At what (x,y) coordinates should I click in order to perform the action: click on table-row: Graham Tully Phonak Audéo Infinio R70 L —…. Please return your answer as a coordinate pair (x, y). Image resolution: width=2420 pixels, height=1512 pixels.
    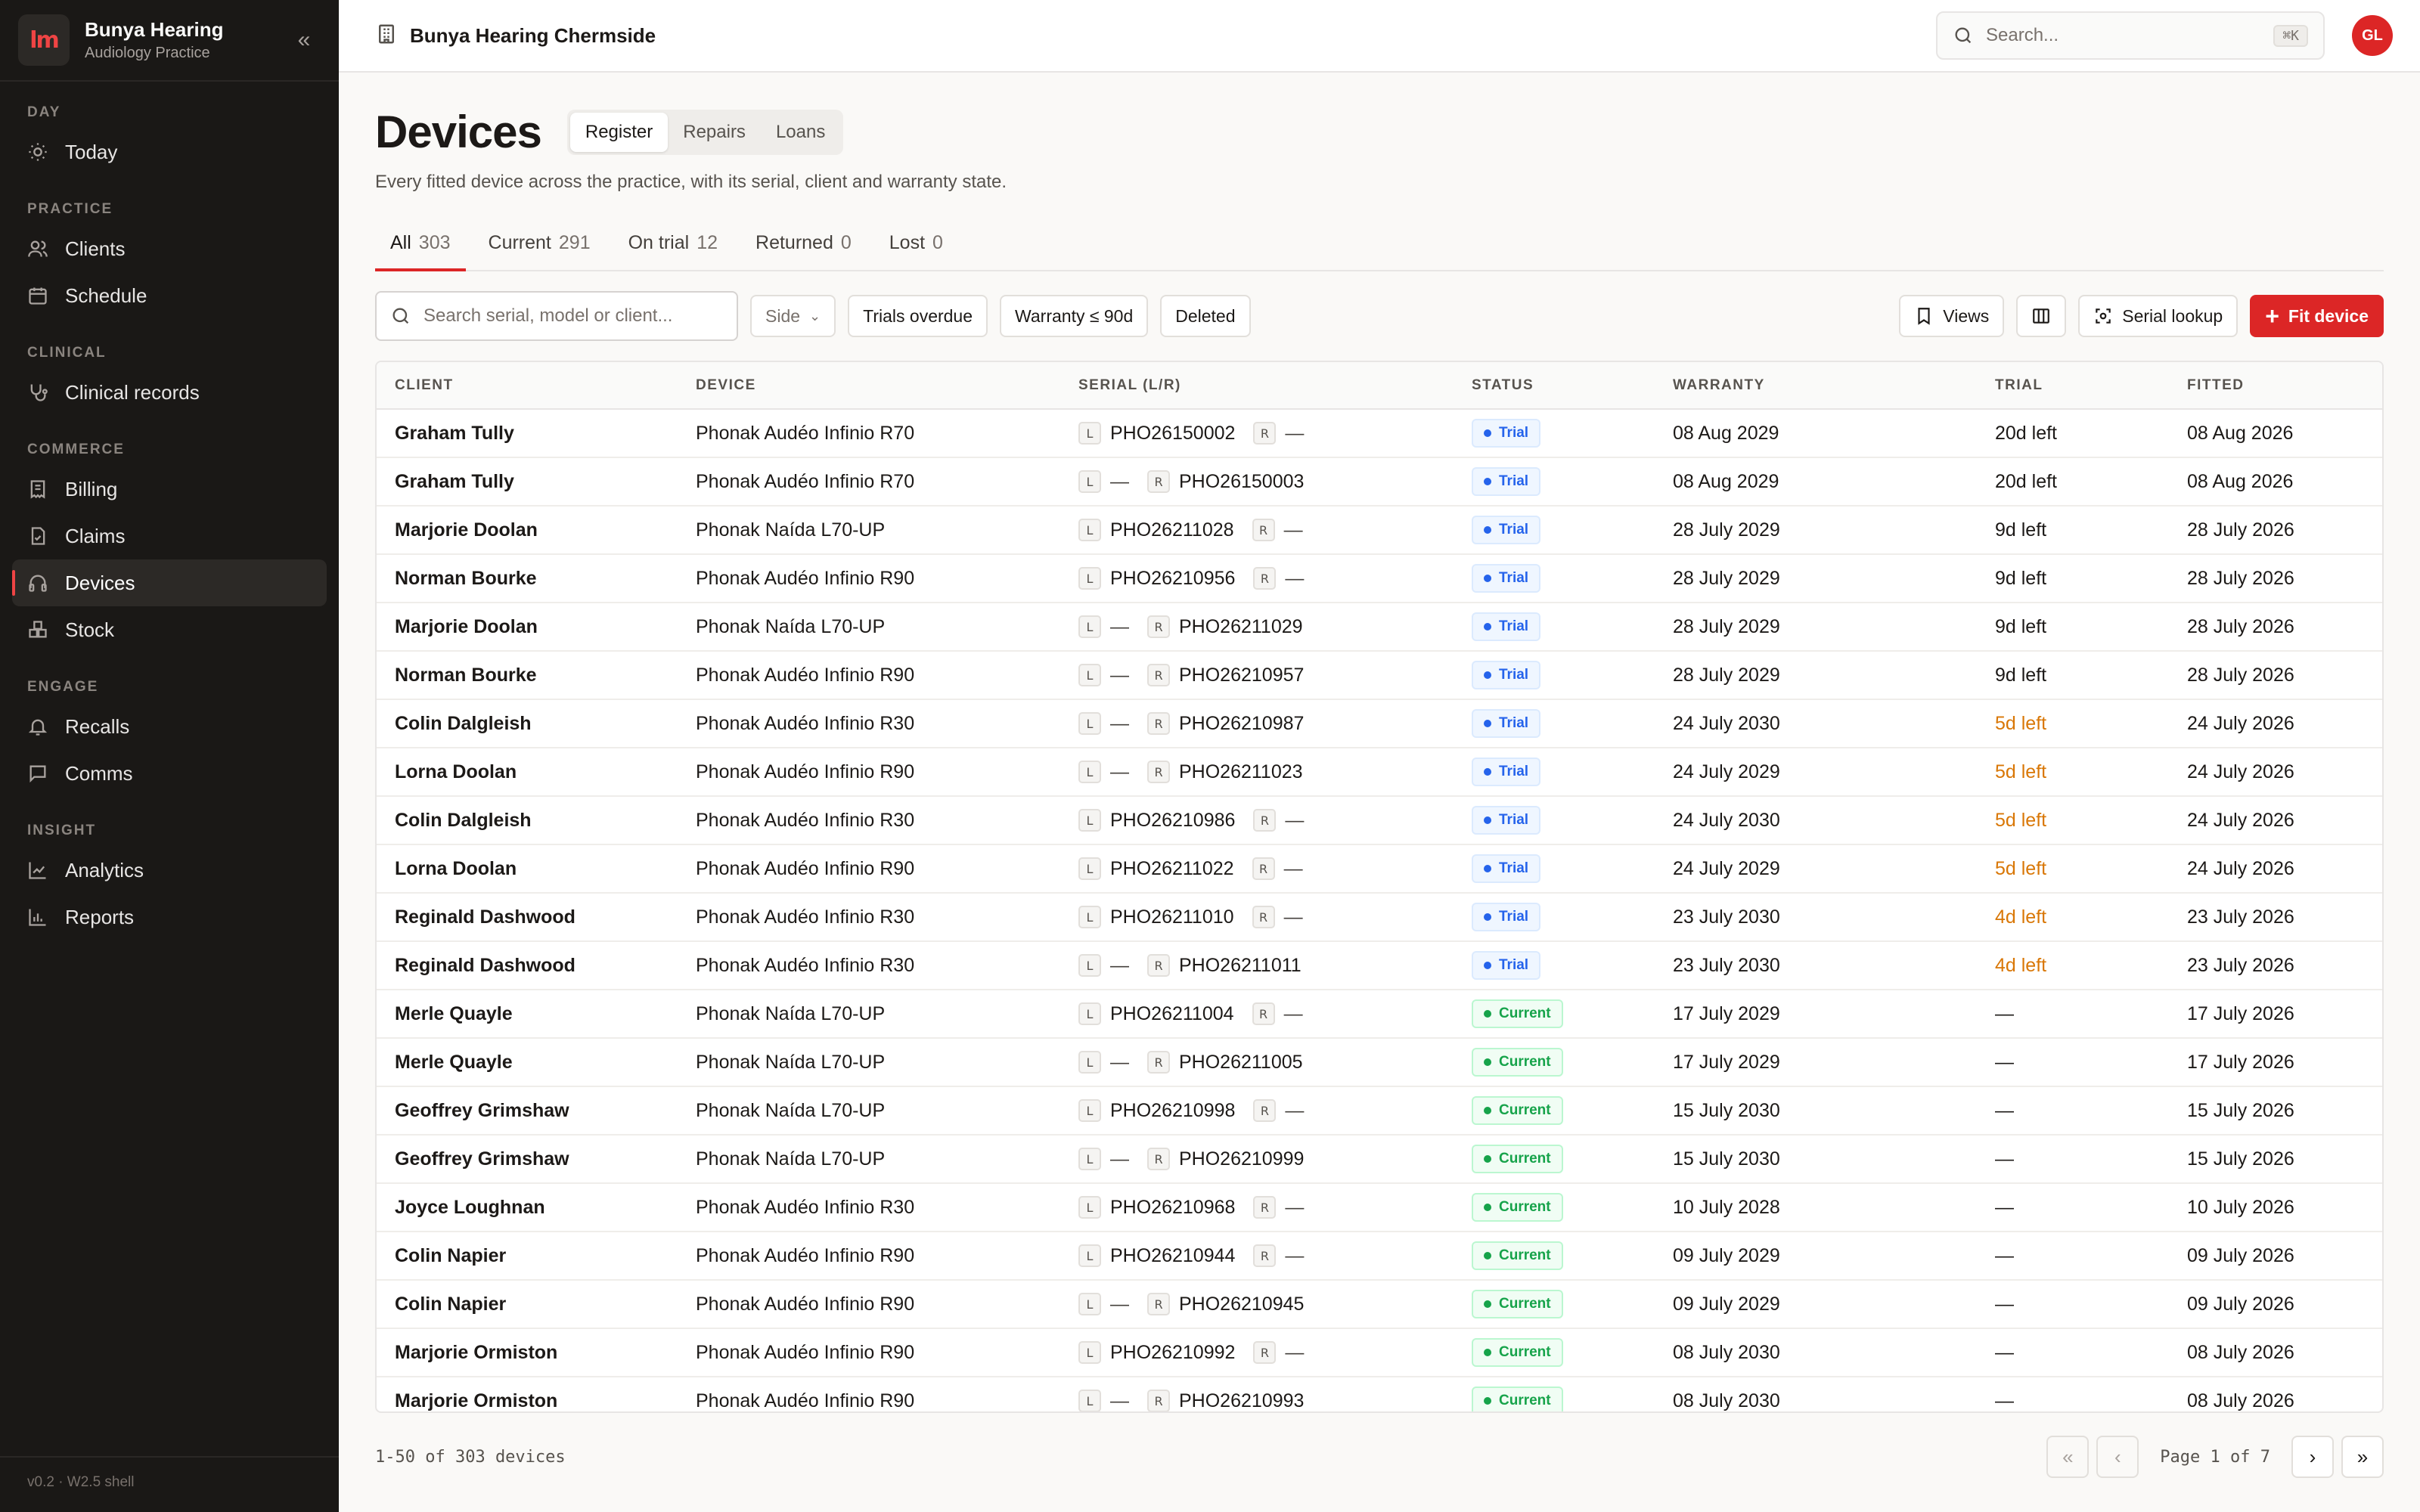
    Looking at the image, I should click on (1379, 482).